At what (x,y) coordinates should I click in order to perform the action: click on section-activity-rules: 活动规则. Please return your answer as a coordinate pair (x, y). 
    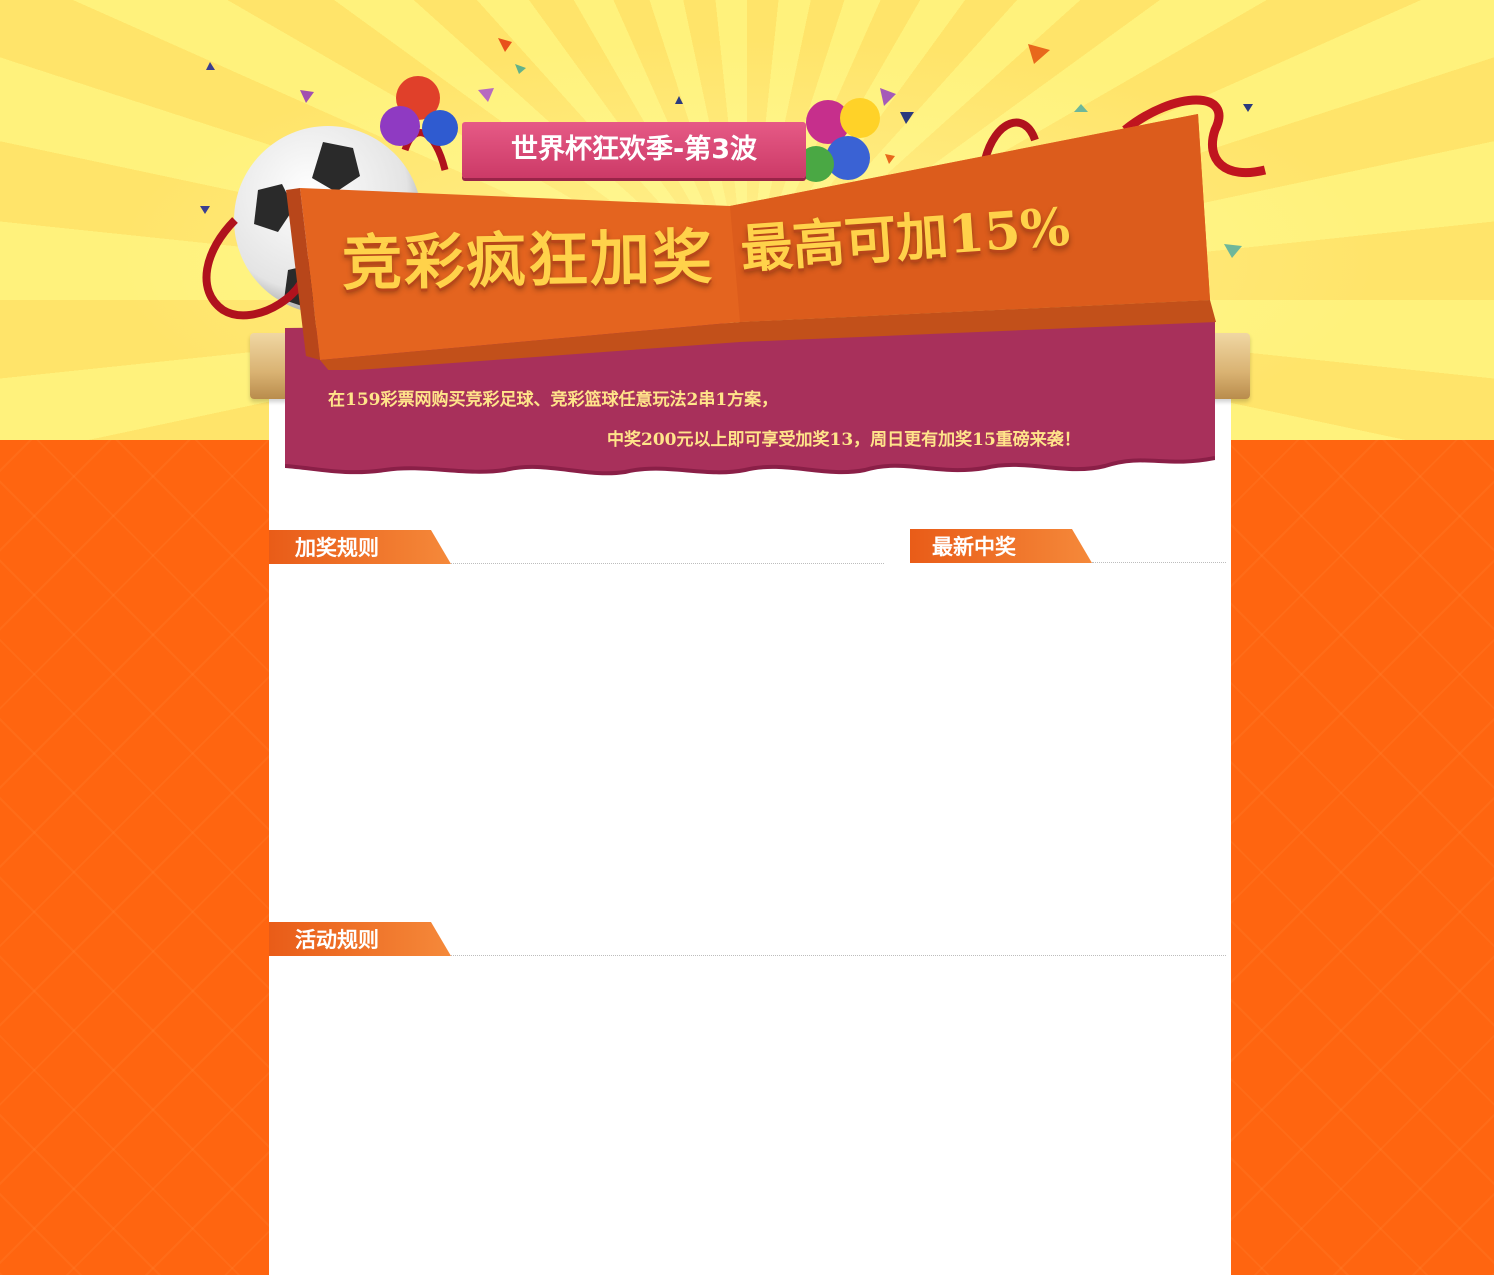
    Looking at the image, I should click on (747, 939).